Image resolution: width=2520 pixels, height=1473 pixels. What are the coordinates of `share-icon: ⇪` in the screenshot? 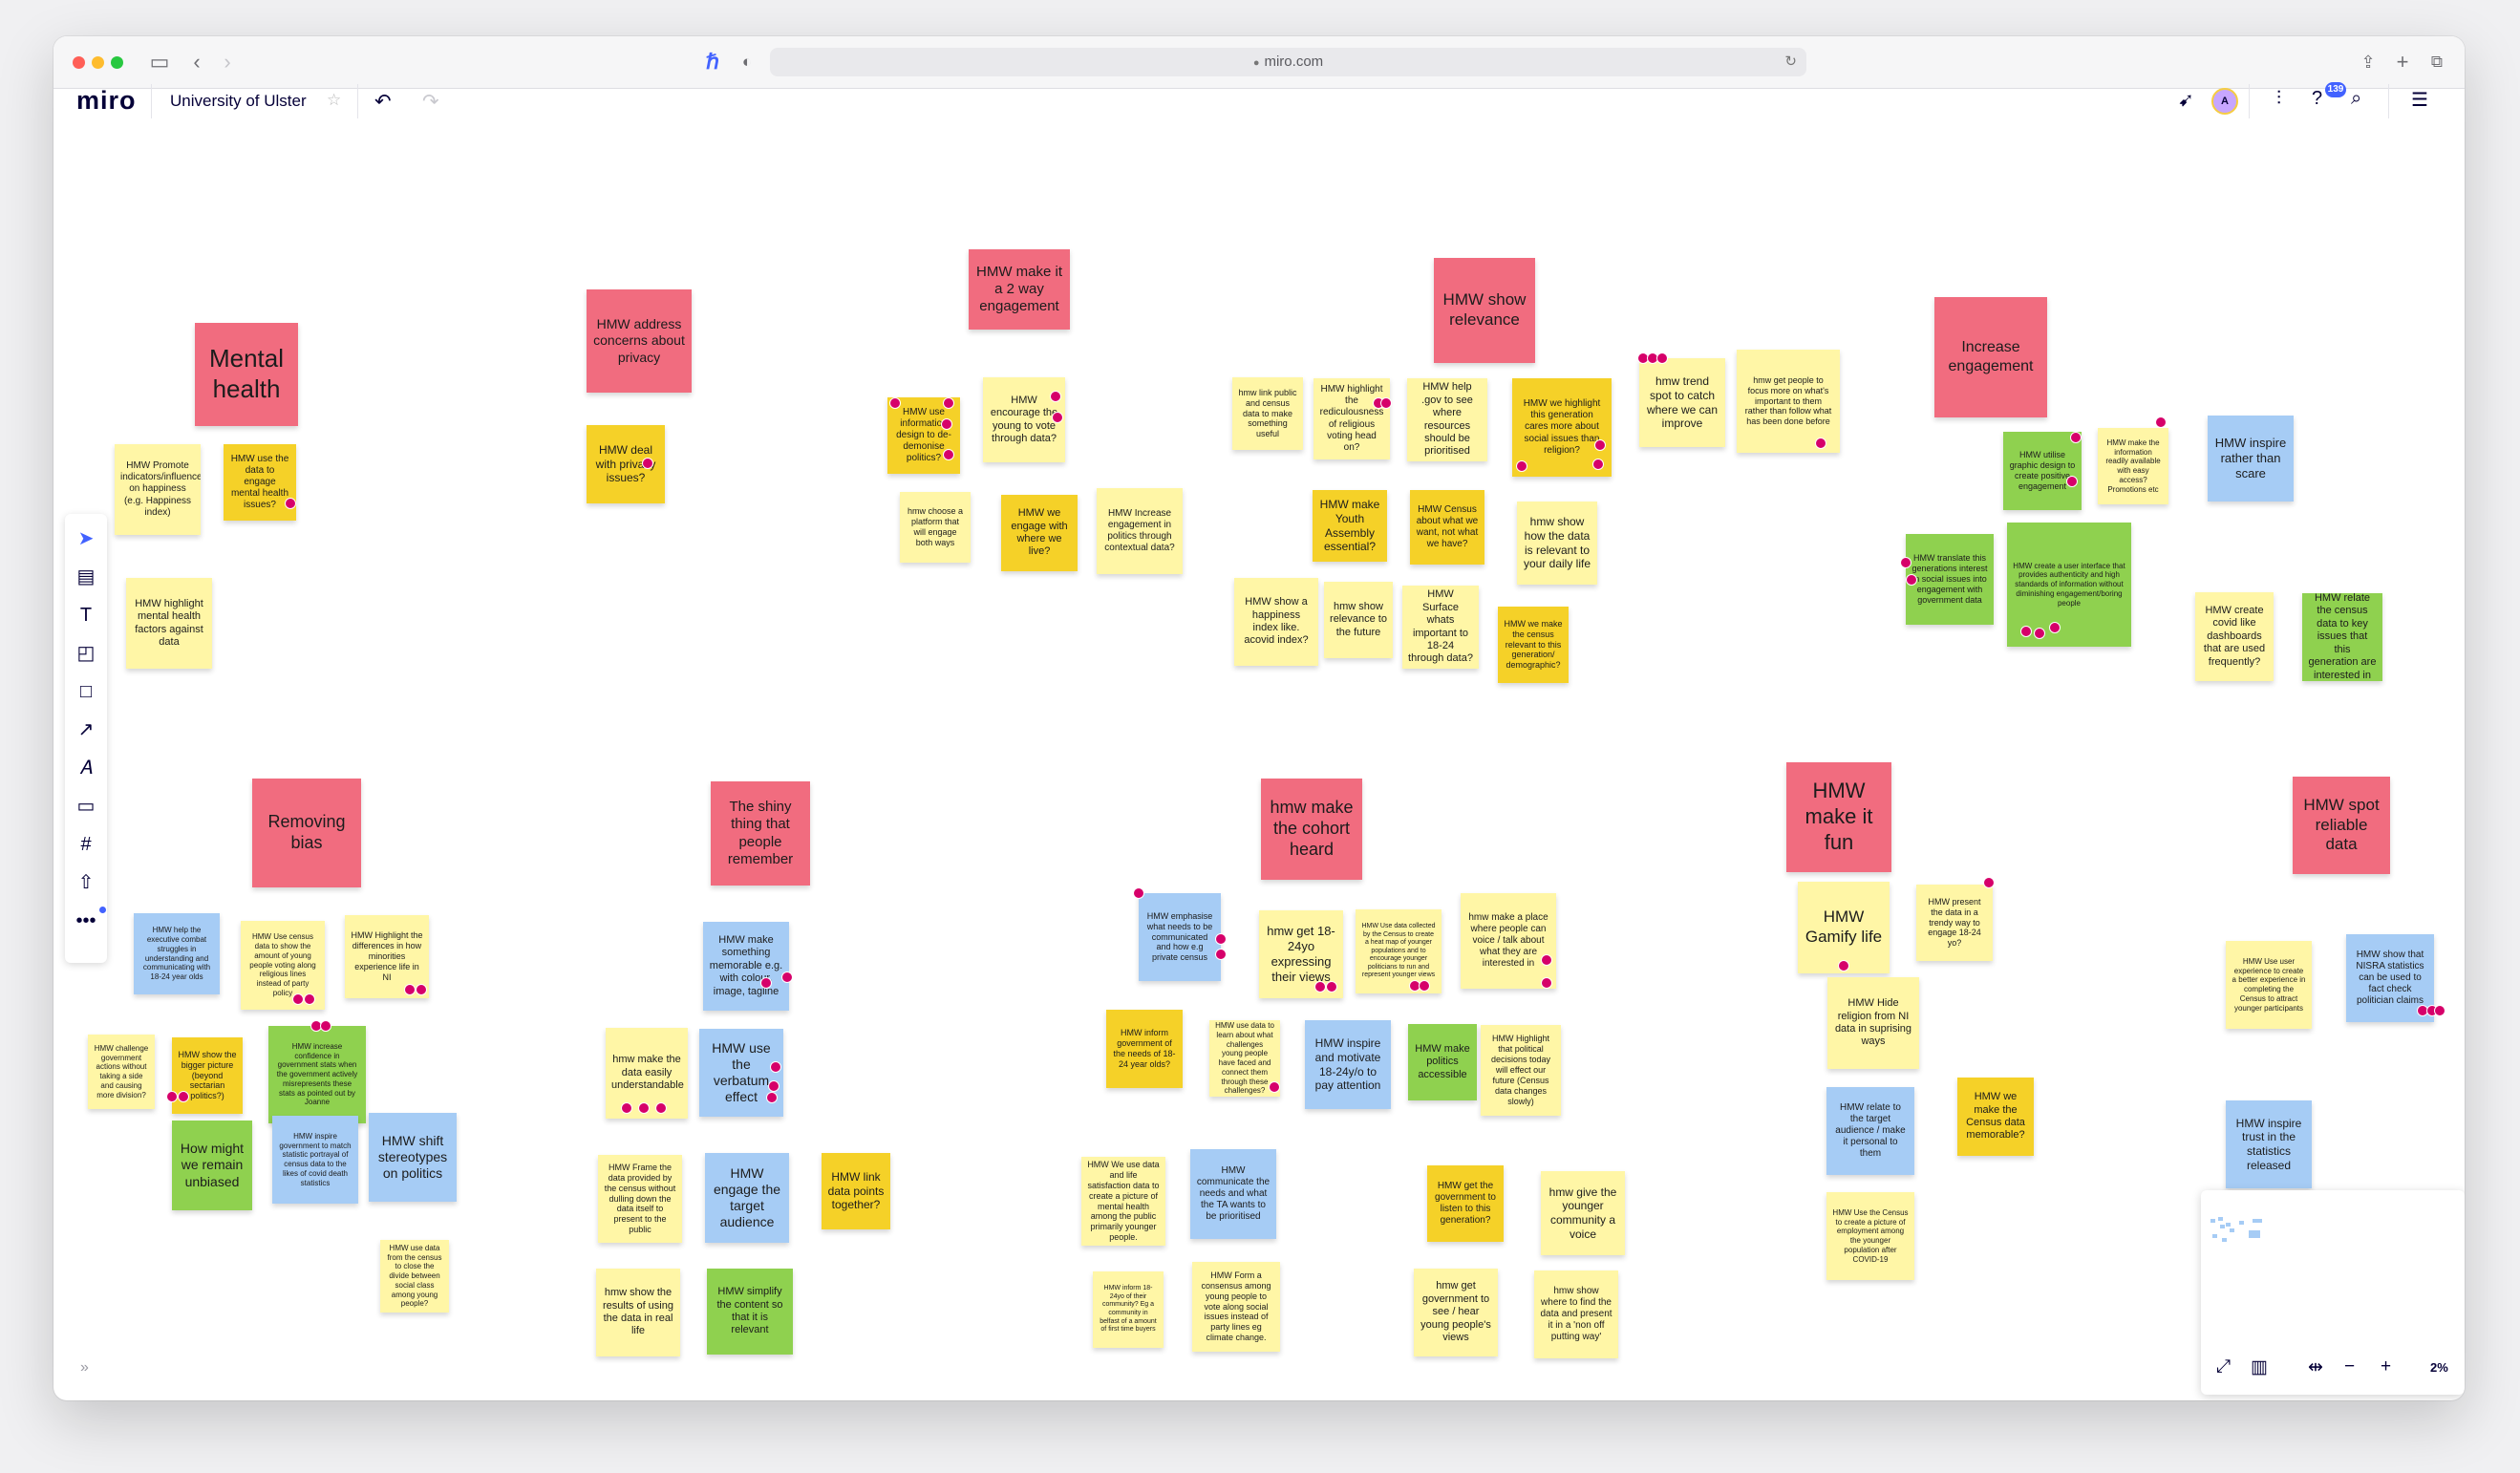 It's located at (2368, 62).